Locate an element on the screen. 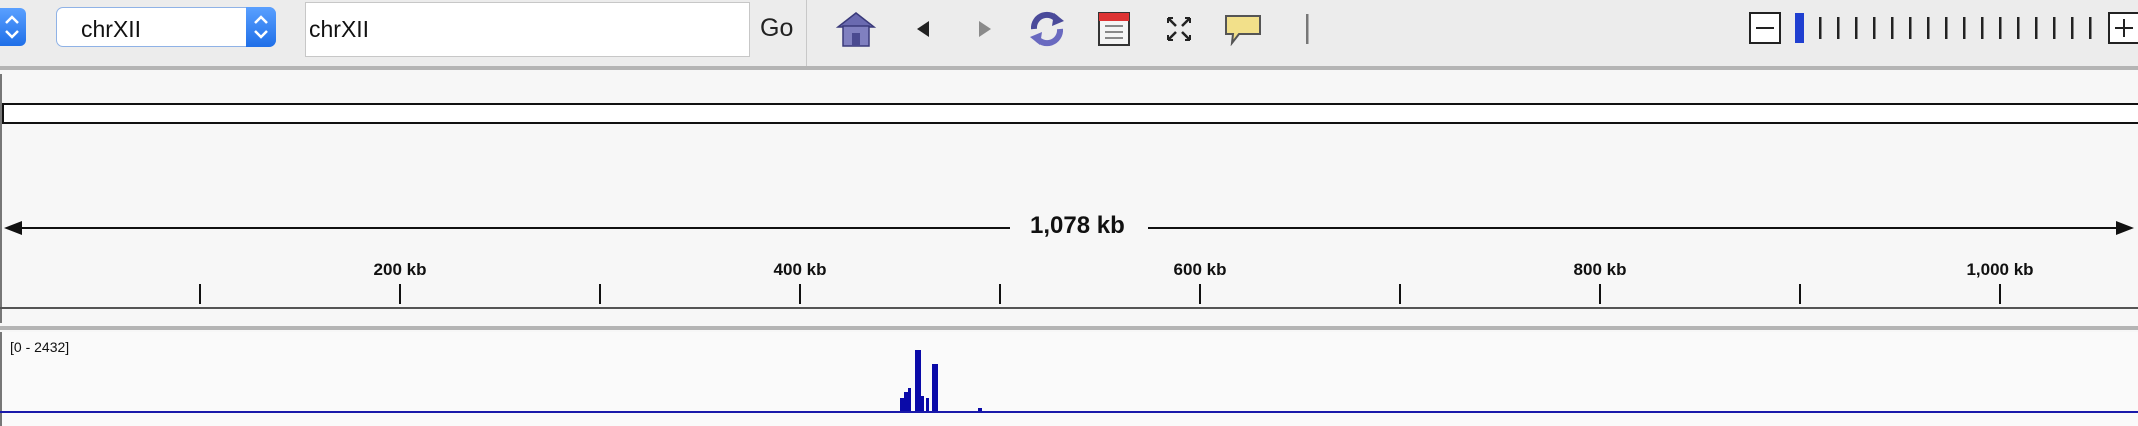  home-icon is located at coordinates (856, 29).